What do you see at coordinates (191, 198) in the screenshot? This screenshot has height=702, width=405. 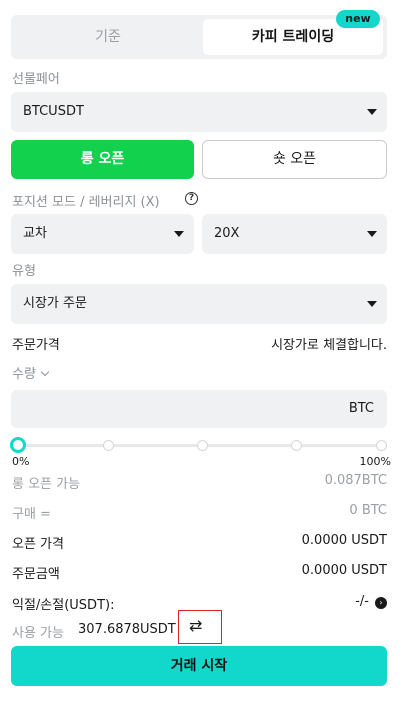 I see `help-icon: ?` at bounding box center [191, 198].